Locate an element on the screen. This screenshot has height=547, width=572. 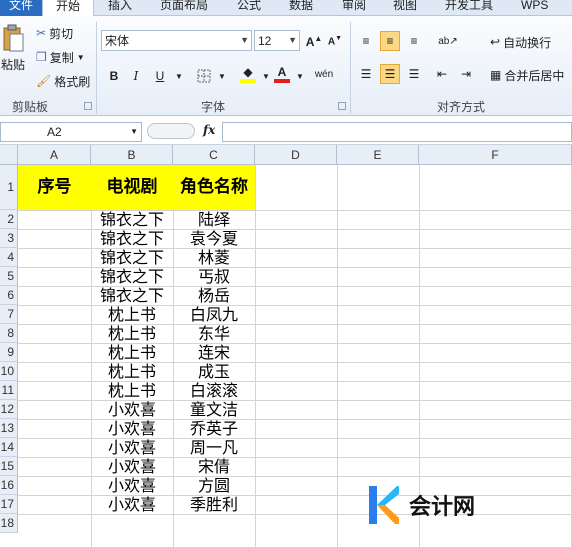
row-header: 15 is located at coordinates (9, 466).